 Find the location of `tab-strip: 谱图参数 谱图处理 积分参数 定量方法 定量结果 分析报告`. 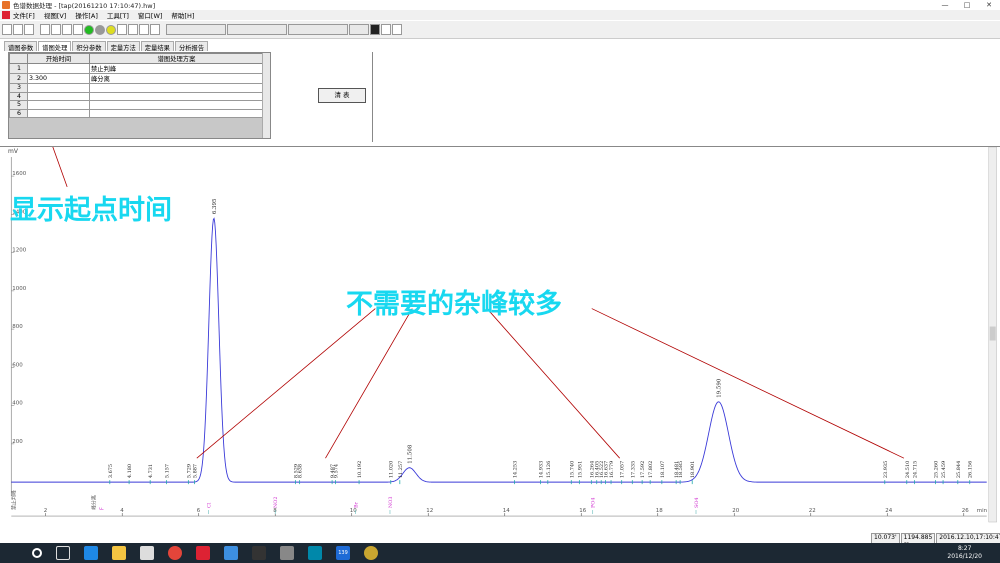

tab-strip: 谱图参数 谱图处理 积分参数 定量方法 定量结果 分析报告 is located at coordinates (106, 46).